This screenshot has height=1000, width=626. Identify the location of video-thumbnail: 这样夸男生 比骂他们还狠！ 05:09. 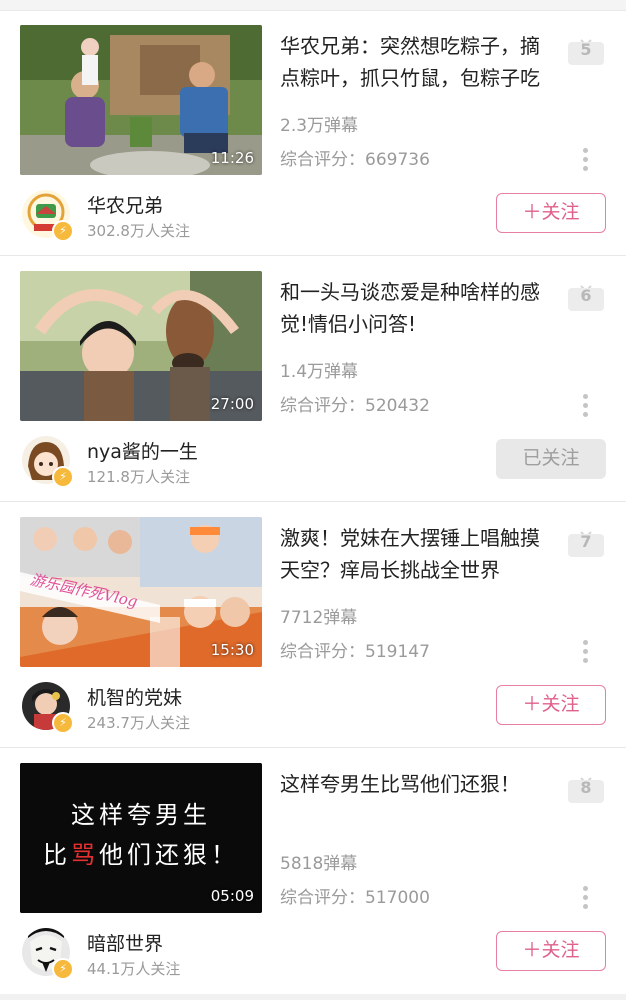
(141, 838).